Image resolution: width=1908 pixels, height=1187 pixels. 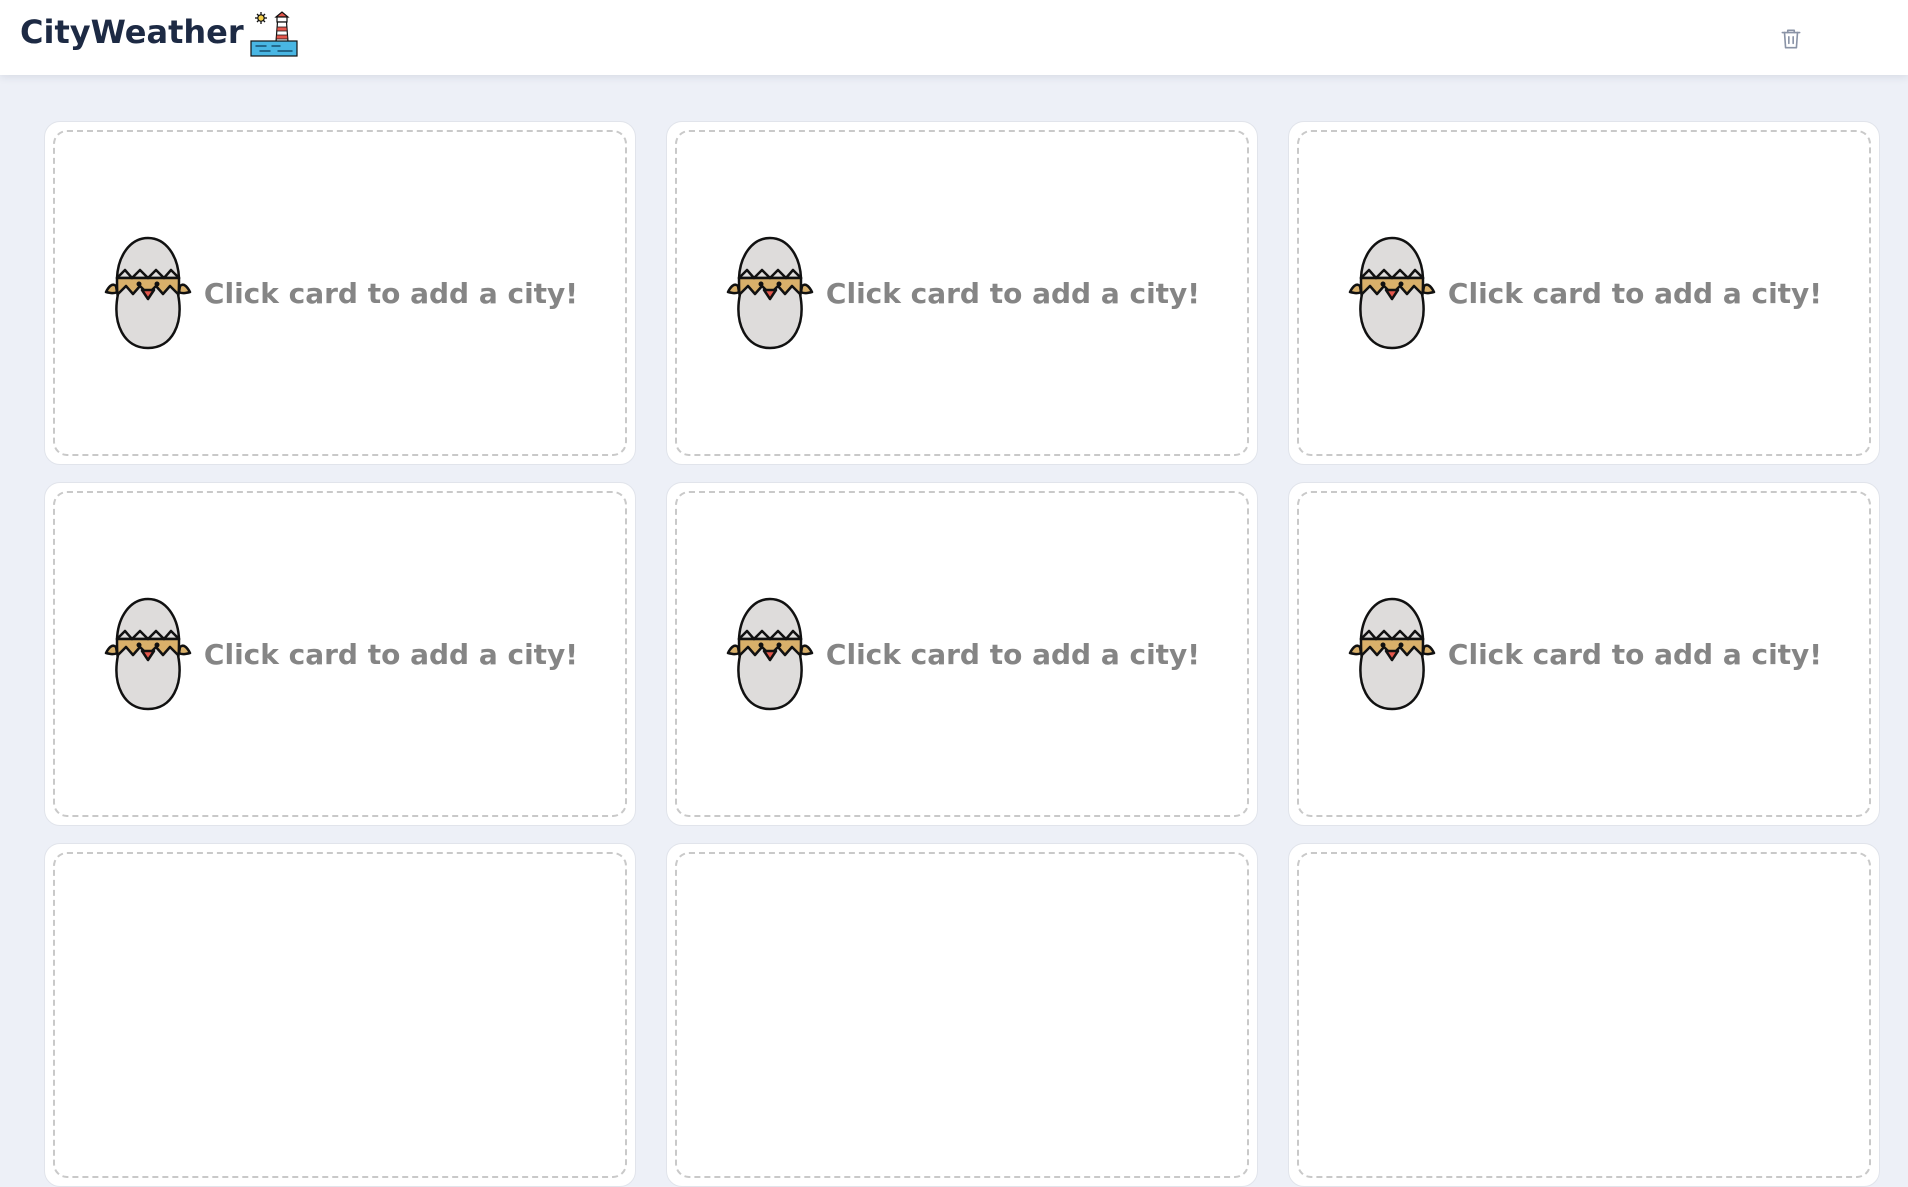 I want to click on city-card-5: Click card to add a city!, so click(x=962, y=654).